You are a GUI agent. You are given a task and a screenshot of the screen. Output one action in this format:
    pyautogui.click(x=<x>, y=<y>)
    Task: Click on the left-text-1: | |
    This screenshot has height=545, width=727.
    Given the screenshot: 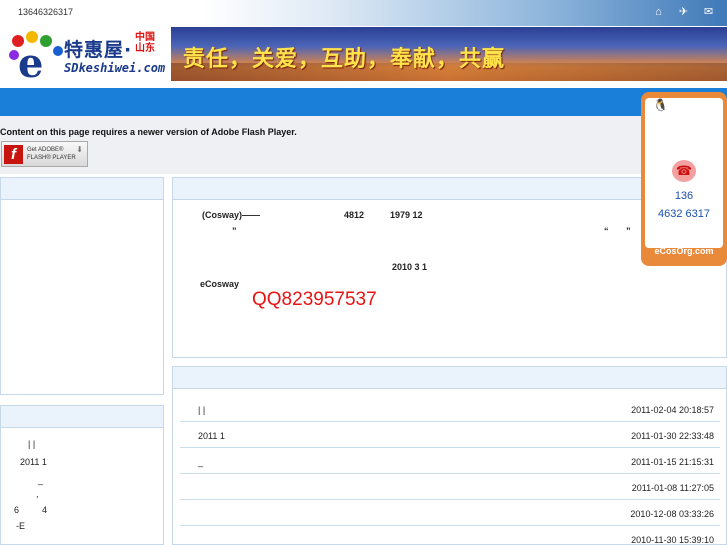 What is the action you would take?
    pyautogui.click(x=32, y=444)
    